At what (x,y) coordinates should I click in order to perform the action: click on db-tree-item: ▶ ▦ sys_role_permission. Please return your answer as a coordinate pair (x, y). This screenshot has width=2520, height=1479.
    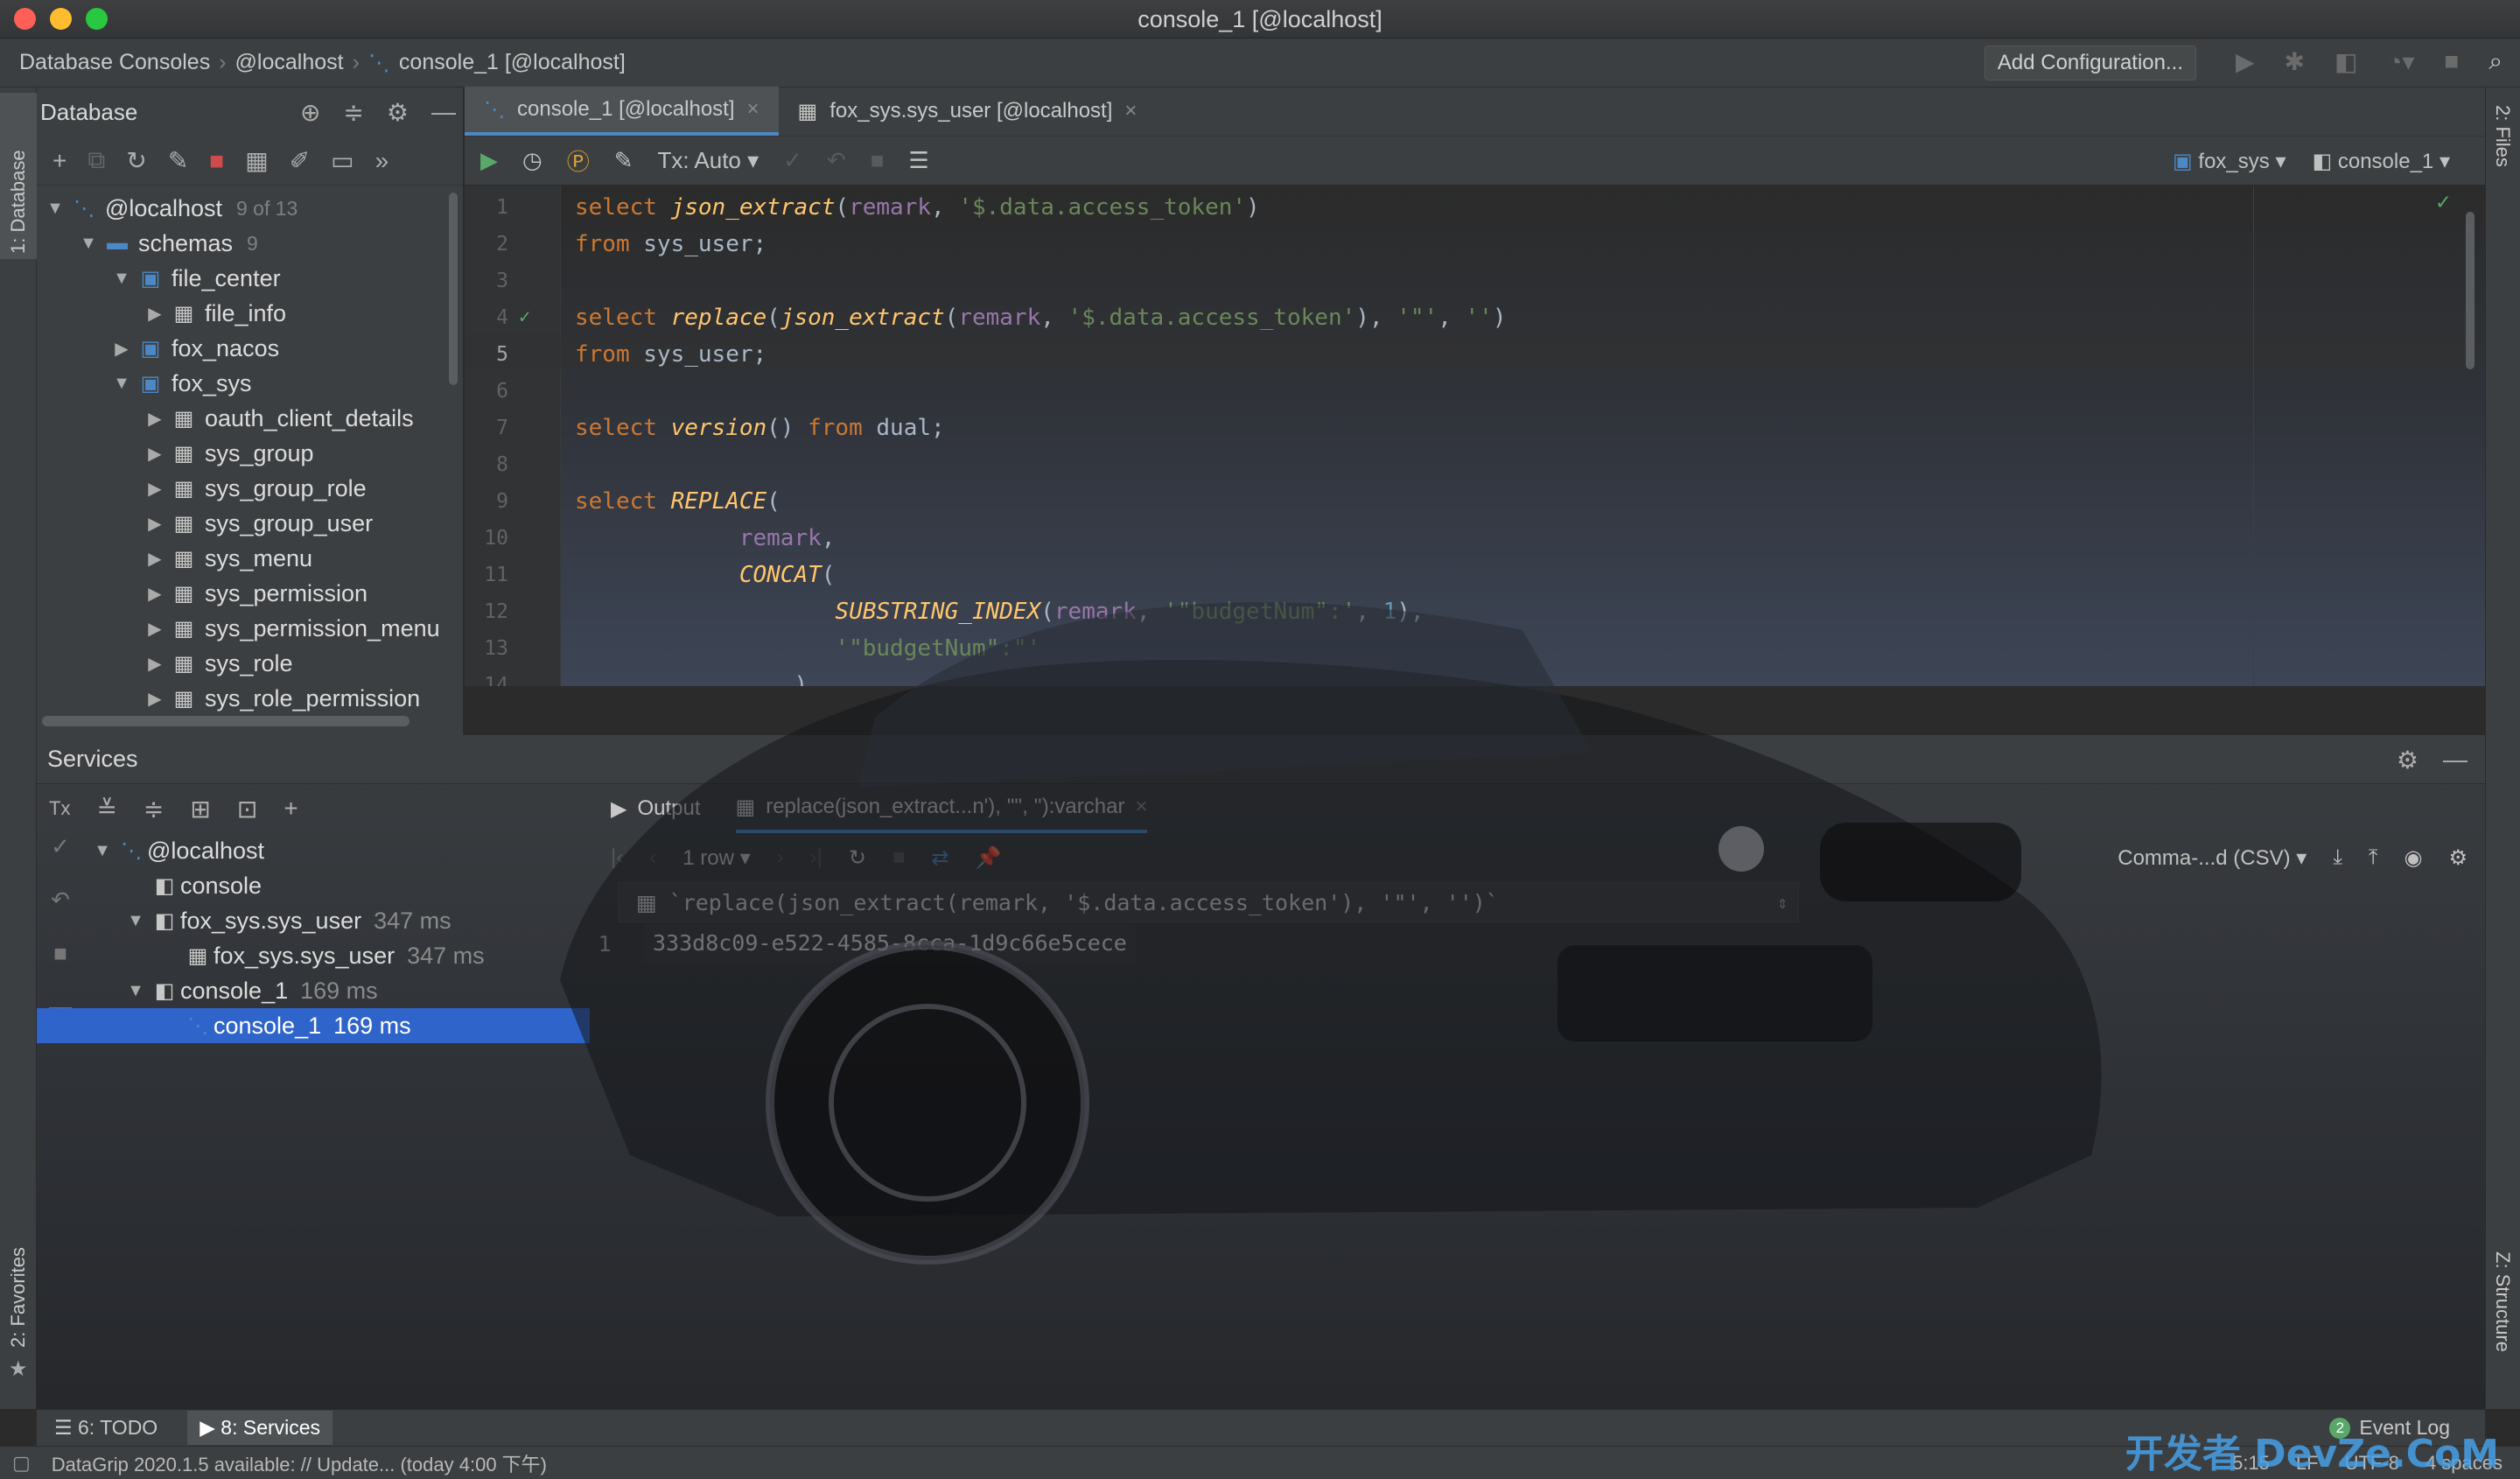
    Looking at the image, I should click on (250, 699).